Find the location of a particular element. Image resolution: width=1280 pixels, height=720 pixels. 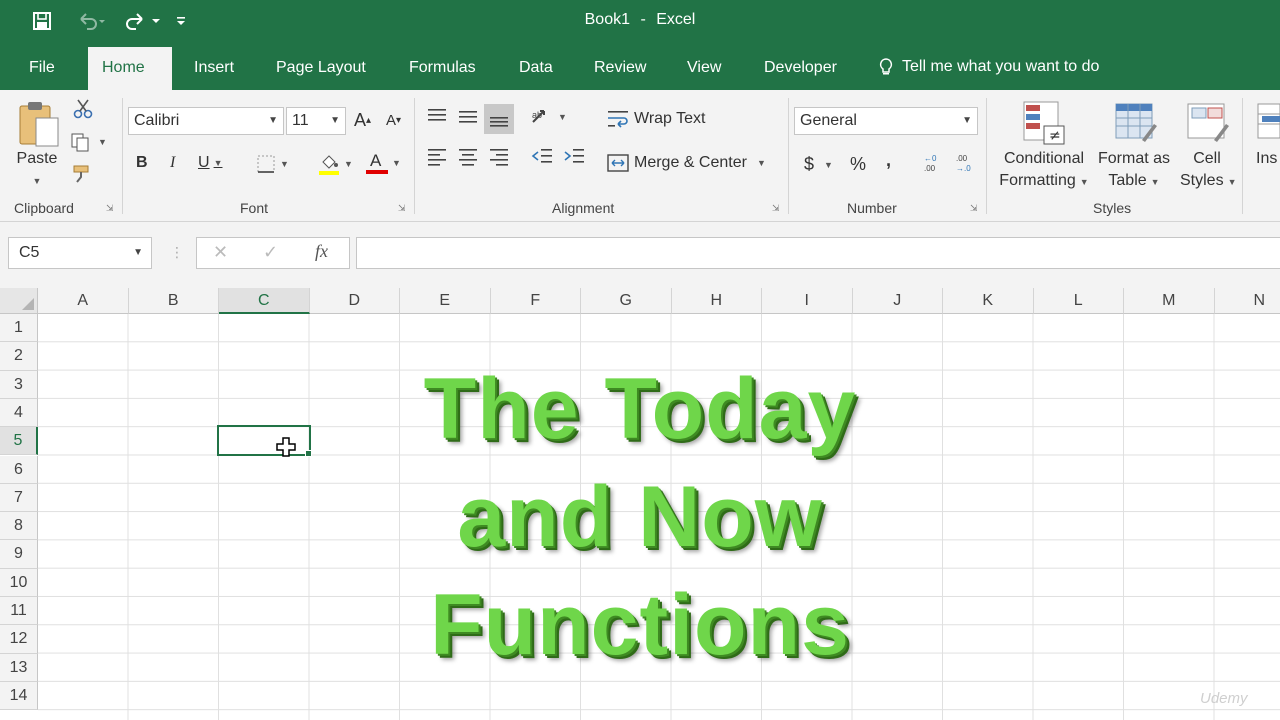

column-header-i: I is located at coordinates (807, 301).